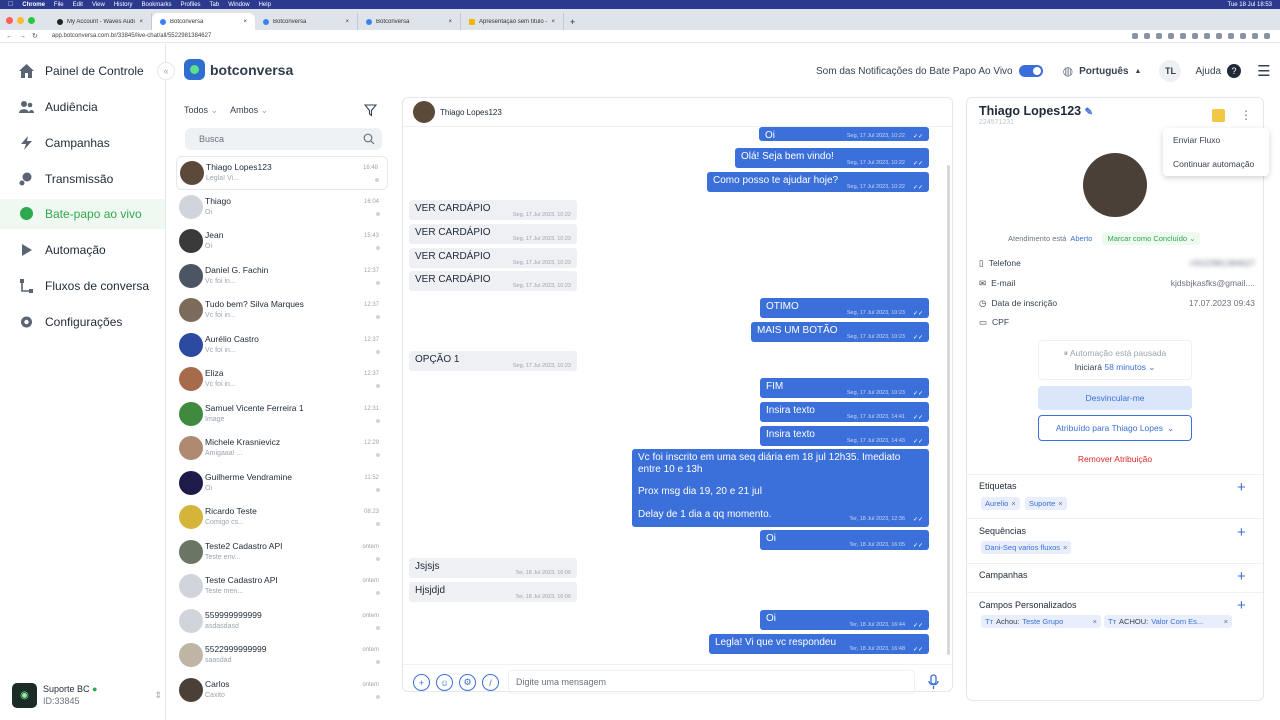 The width and height of the screenshot is (1280, 720). Describe the element at coordinates (238, 5) in the screenshot. I see `menu-window: Window` at that location.